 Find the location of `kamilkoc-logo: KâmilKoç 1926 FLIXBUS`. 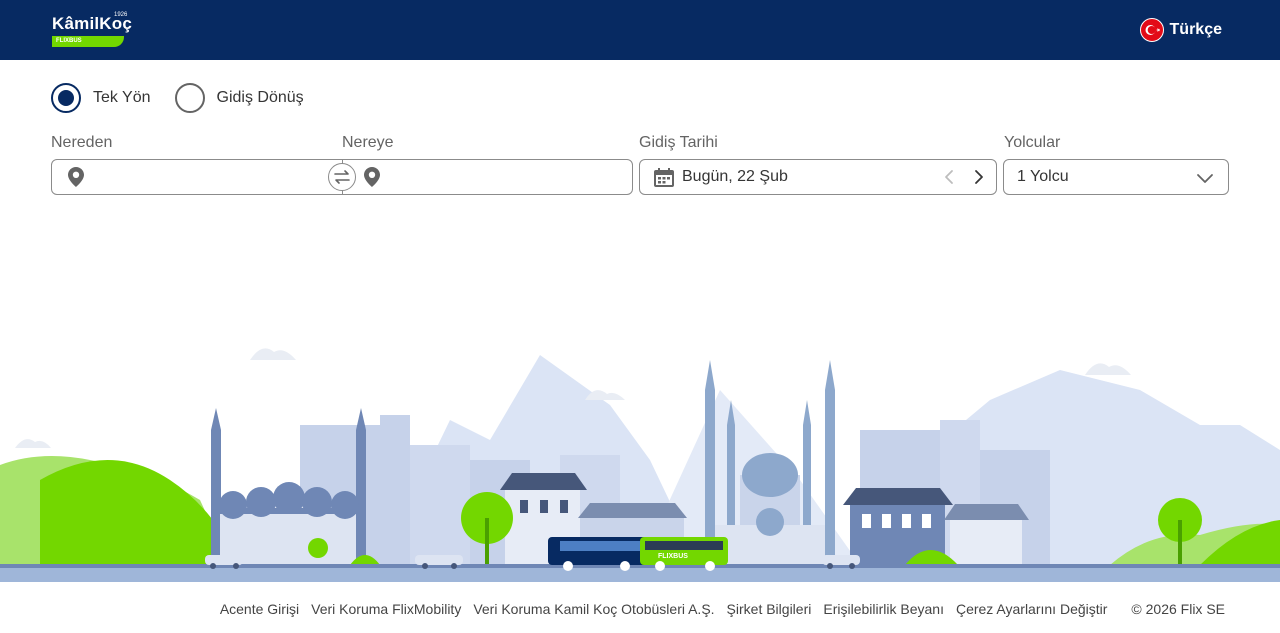

kamilkoc-logo: KâmilKoç 1926 FLIXBUS is located at coordinates (92, 31).